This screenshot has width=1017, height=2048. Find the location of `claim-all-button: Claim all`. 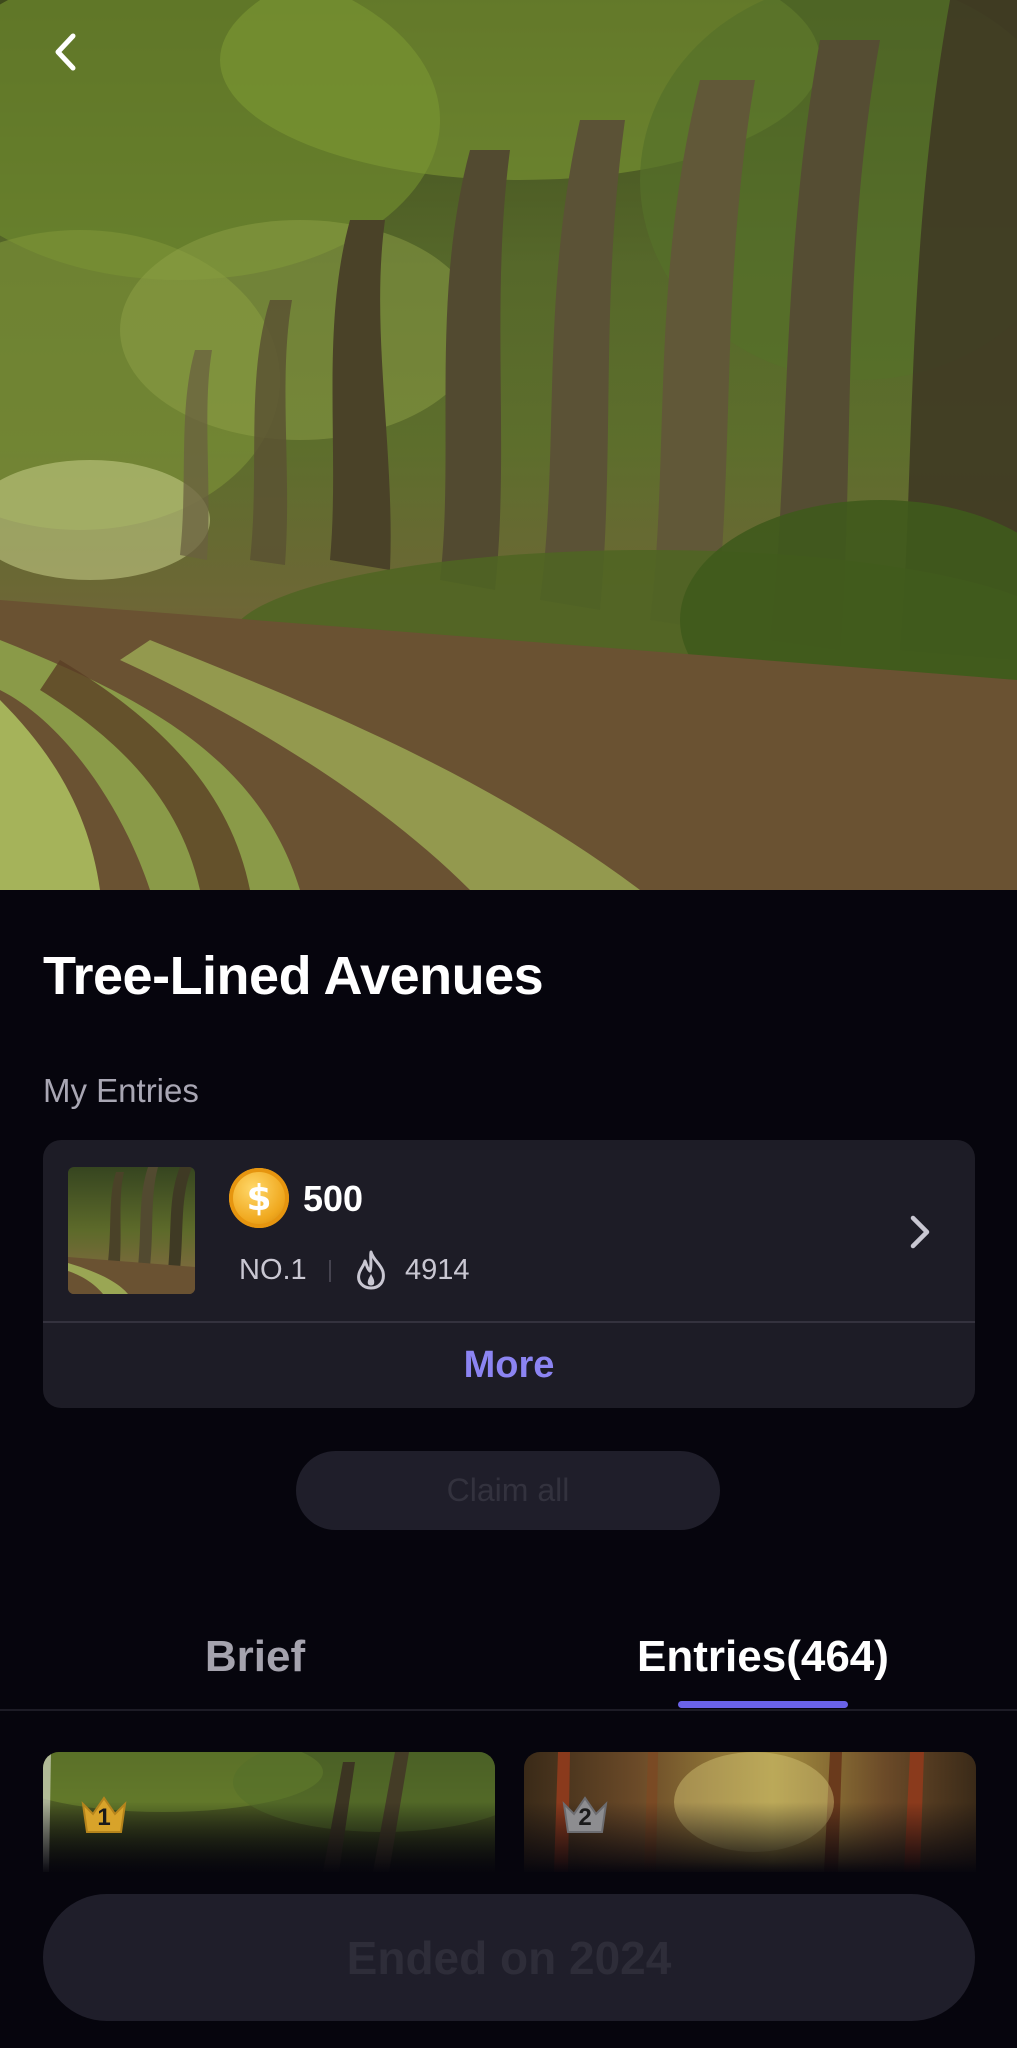

claim-all-button: Claim all is located at coordinates (508, 1490).